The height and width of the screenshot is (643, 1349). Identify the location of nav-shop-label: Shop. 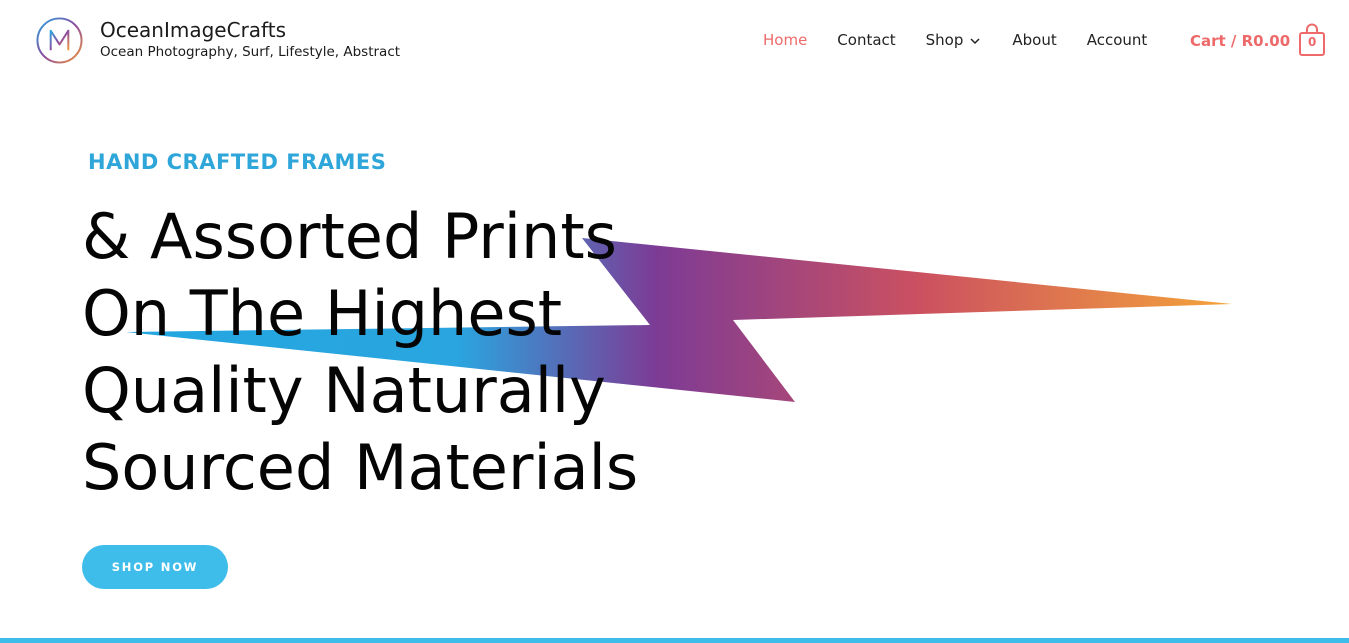
(944, 40).